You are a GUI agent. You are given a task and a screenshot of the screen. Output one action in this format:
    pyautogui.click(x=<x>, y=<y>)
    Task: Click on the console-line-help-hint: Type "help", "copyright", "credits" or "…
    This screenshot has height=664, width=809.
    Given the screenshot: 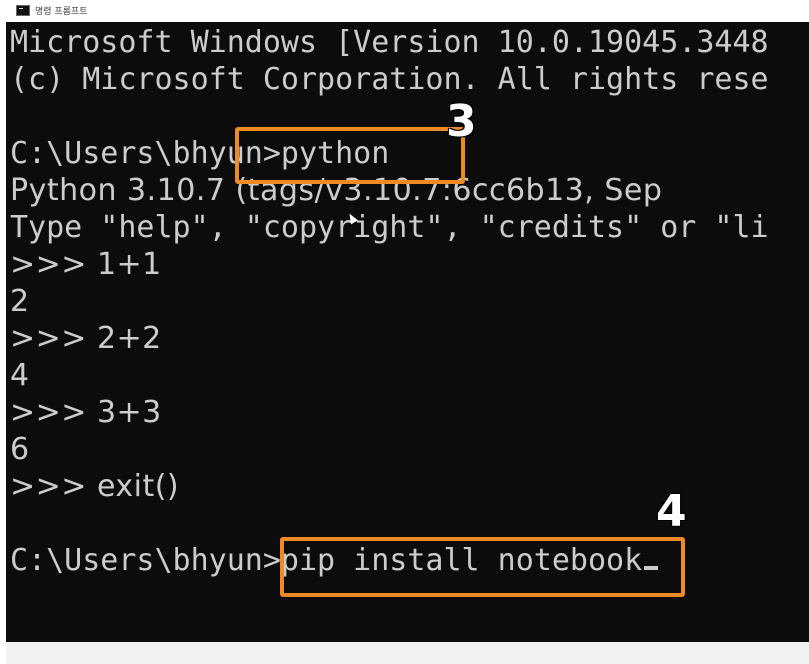 What is the action you would take?
    pyautogui.click(x=389, y=227)
    